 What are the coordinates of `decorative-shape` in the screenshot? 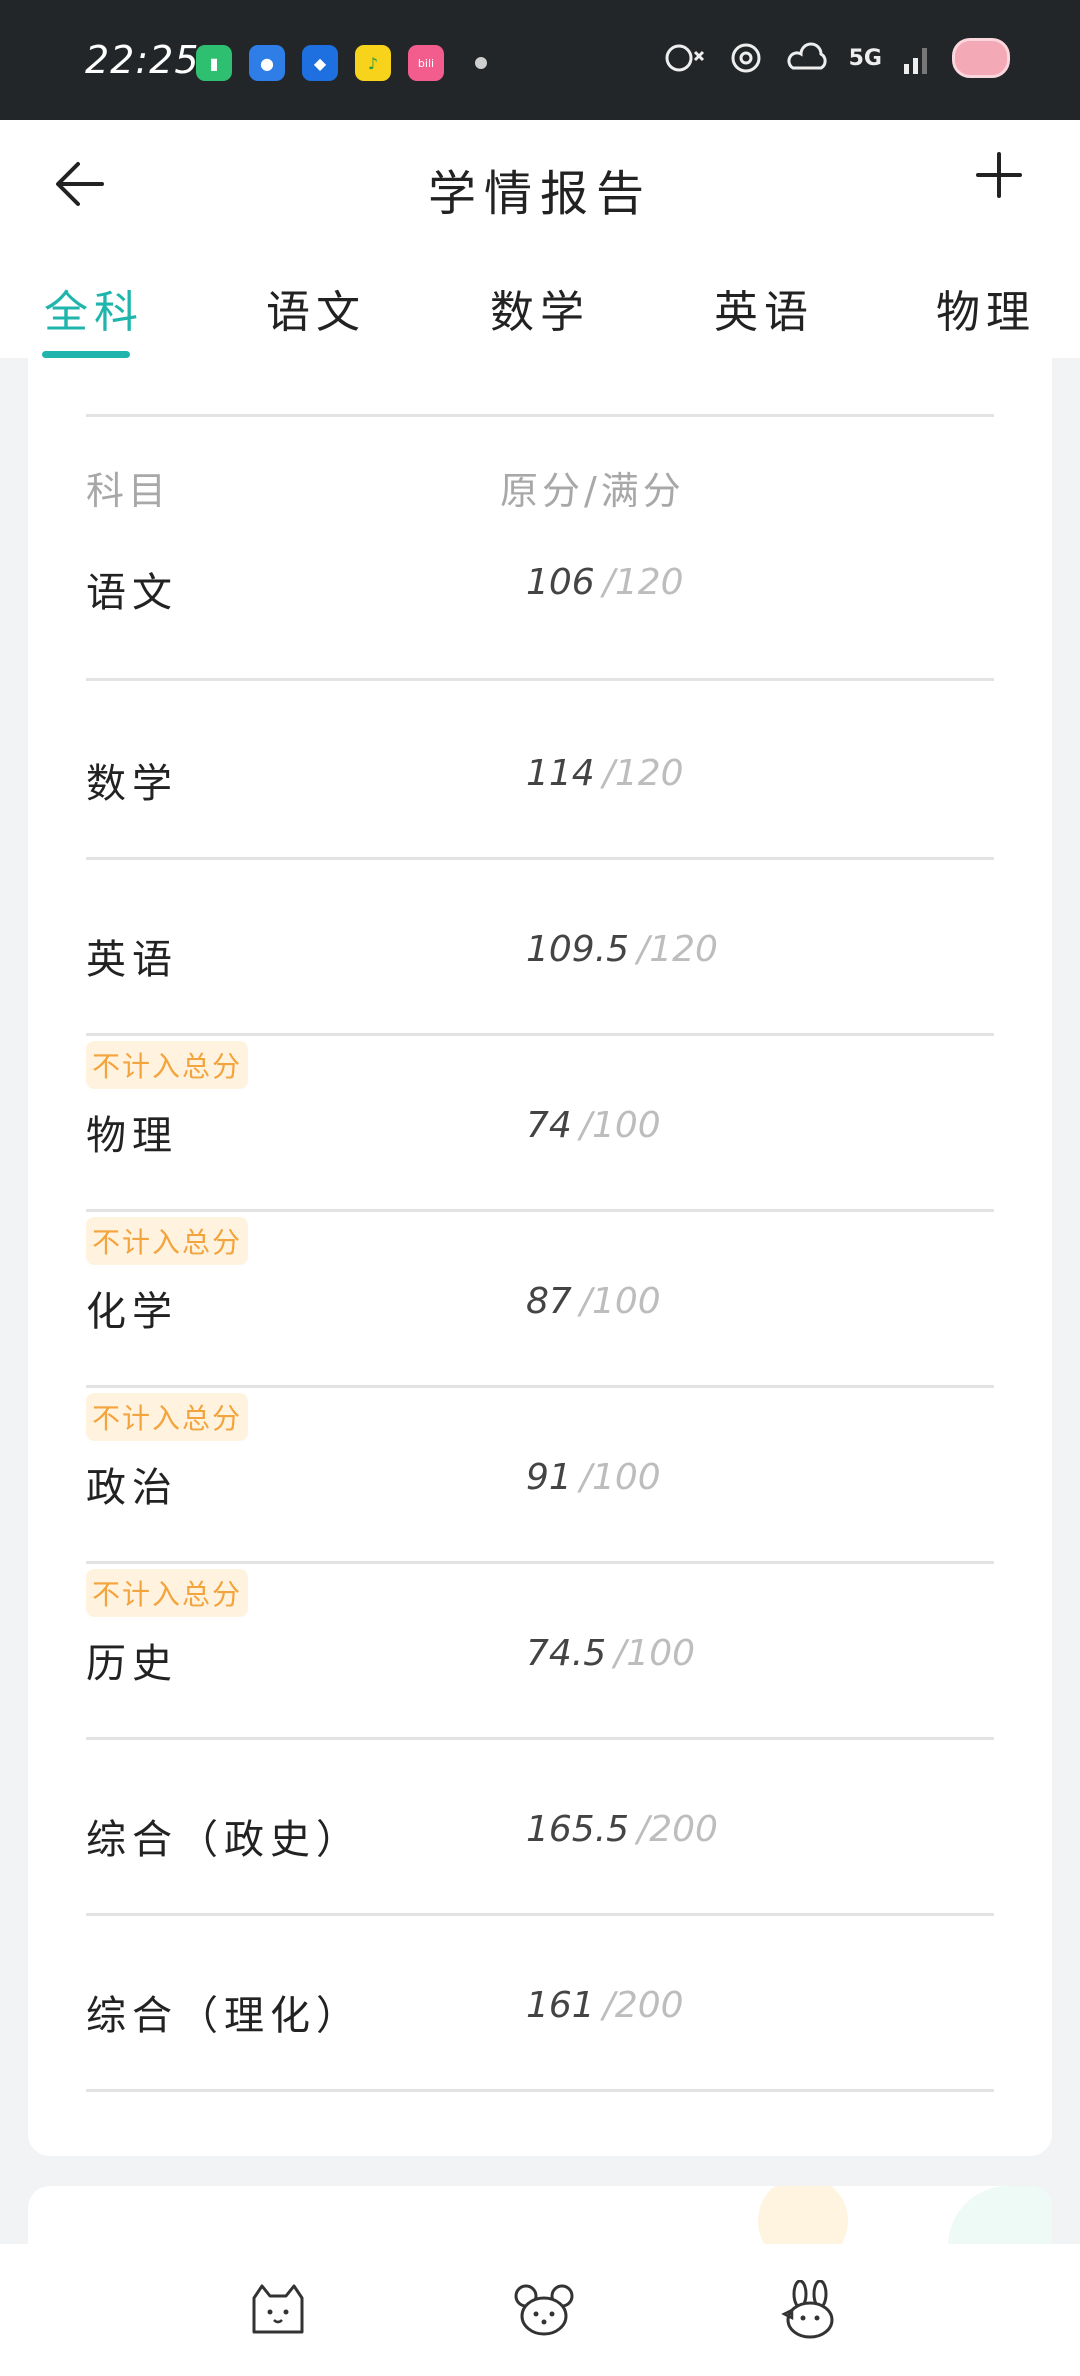 It's located at (1000, 2216).